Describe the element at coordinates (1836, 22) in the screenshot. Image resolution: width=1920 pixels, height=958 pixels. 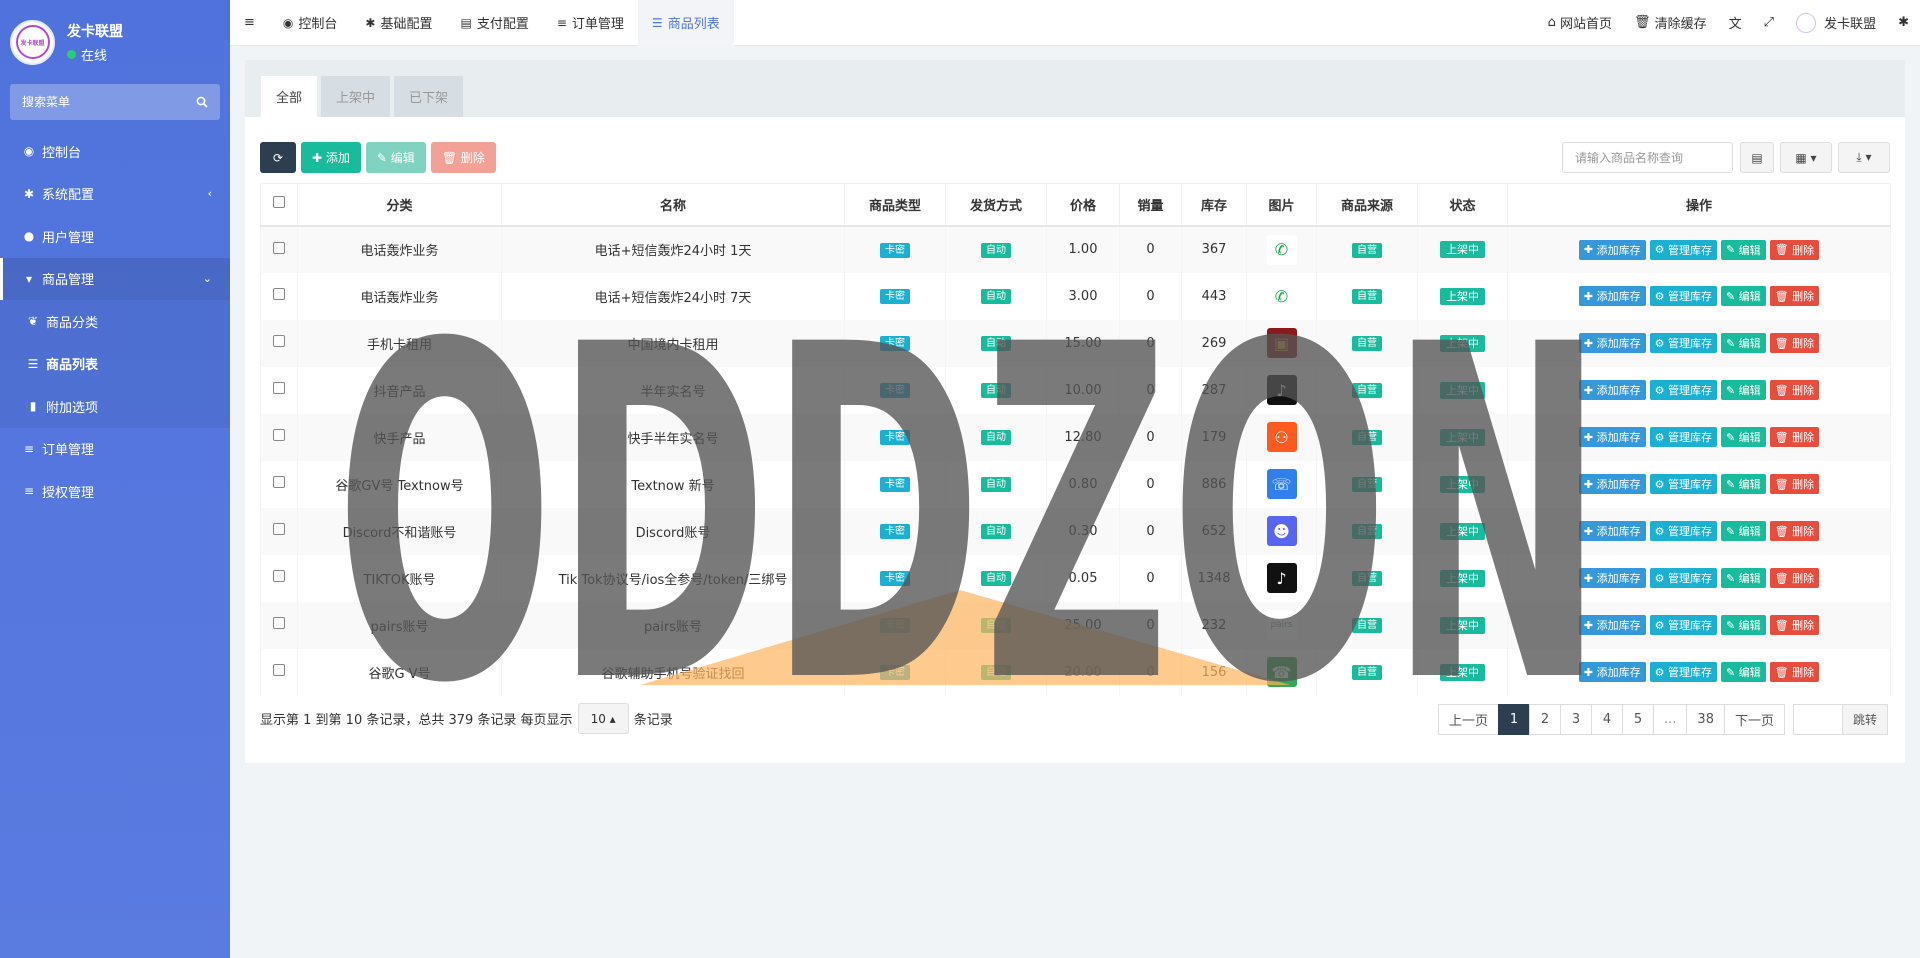
I see `user-menu: 发卡联盟` at that location.